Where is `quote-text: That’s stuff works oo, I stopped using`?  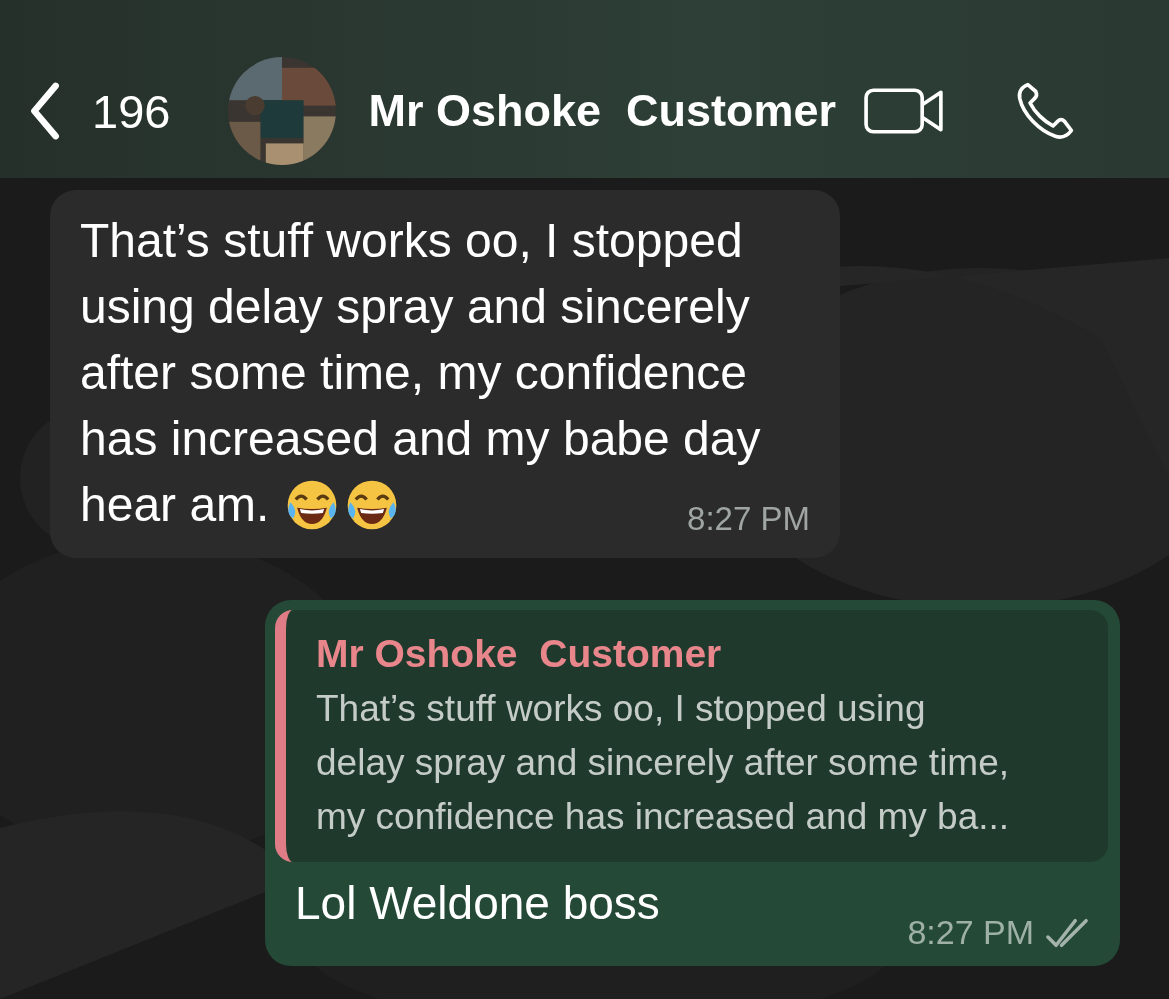 quote-text: That’s stuff works oo, I stopped using is located at coordinates (621, 709).